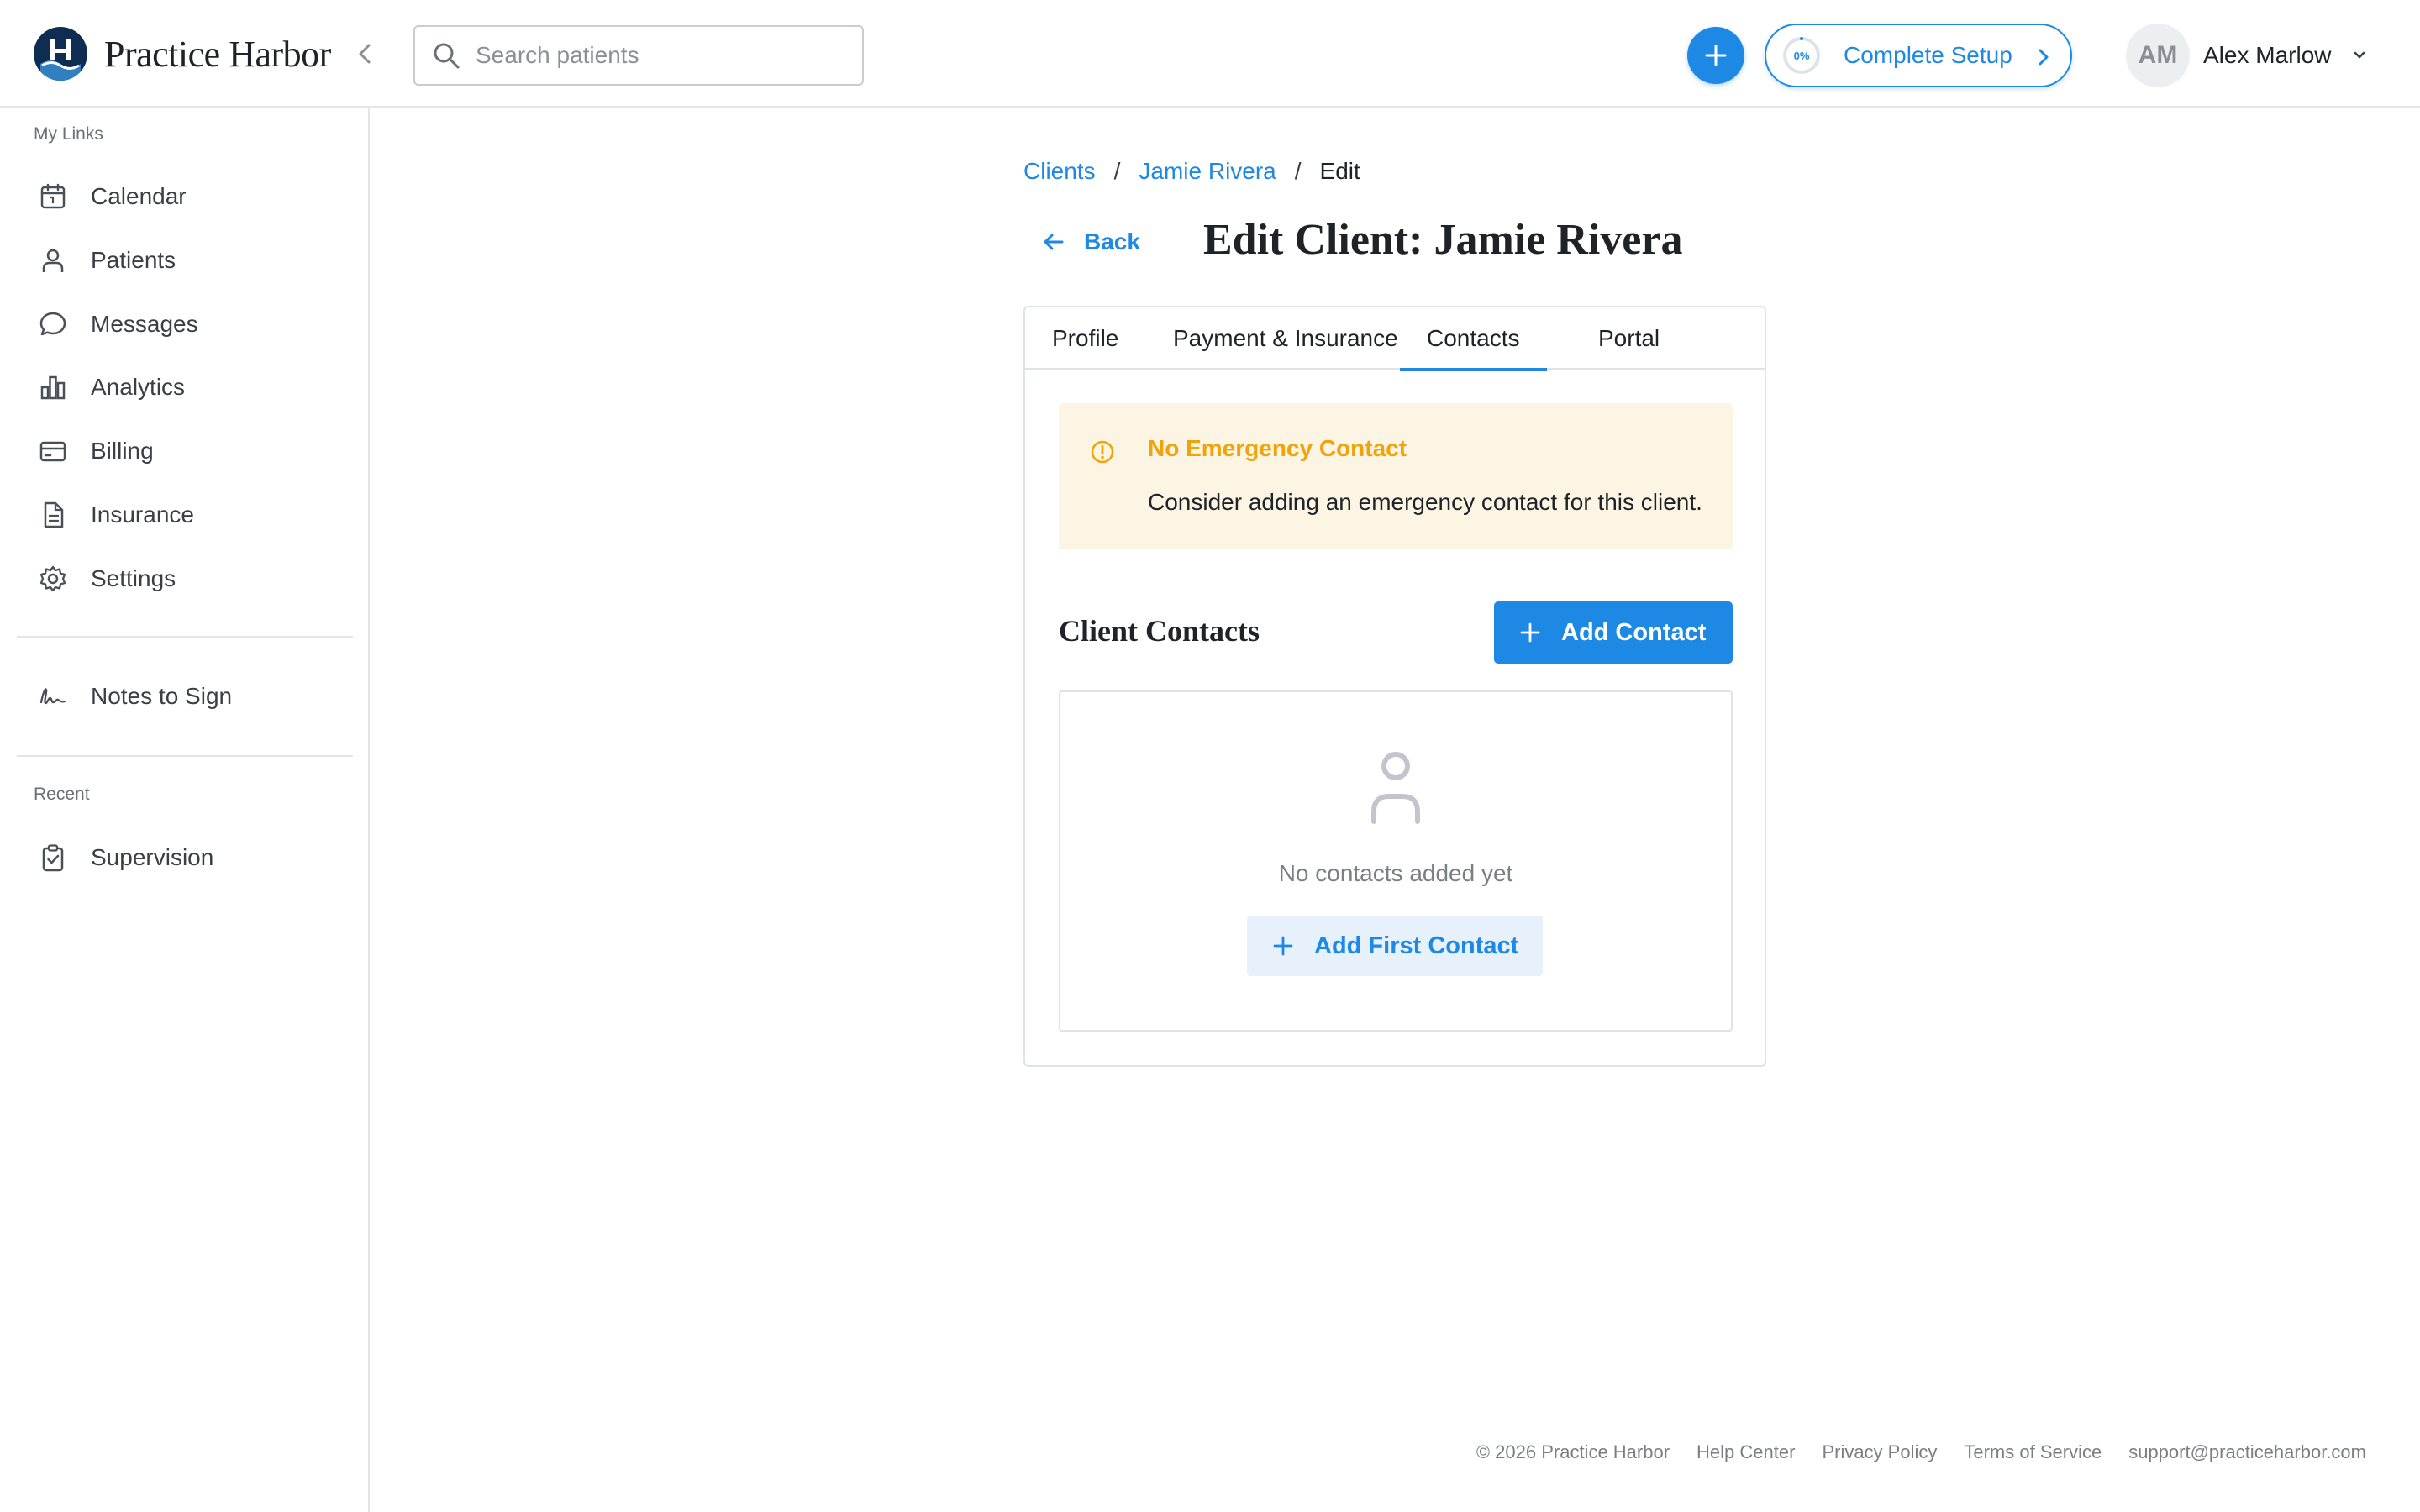  I want to click on add-contact-button: Add Contact, so click(1614, 632).